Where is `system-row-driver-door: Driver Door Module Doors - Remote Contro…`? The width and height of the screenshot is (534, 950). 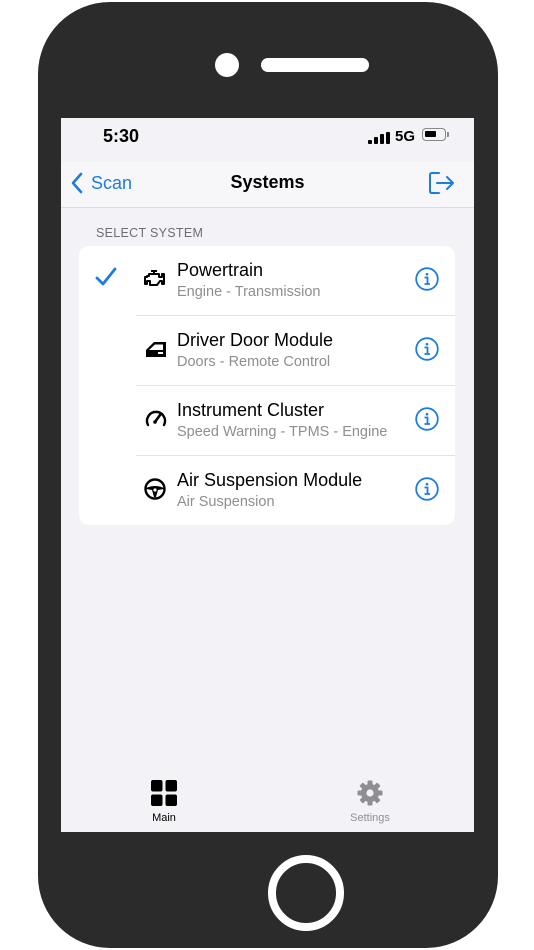 system-row-driver-door: Driver Door Module Doors - Remote Contro… is located at coordinates (267, 351).